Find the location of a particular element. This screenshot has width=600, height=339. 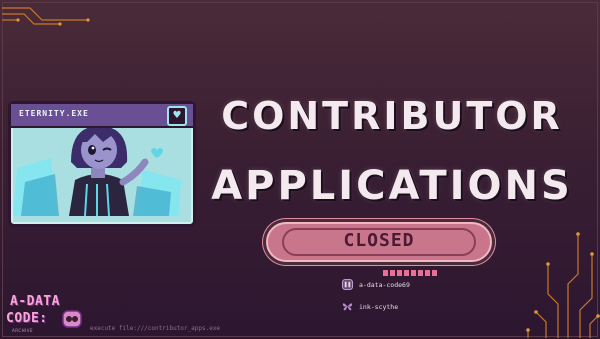

credit-item: ink-scythe is located at coordinates (370, 306).